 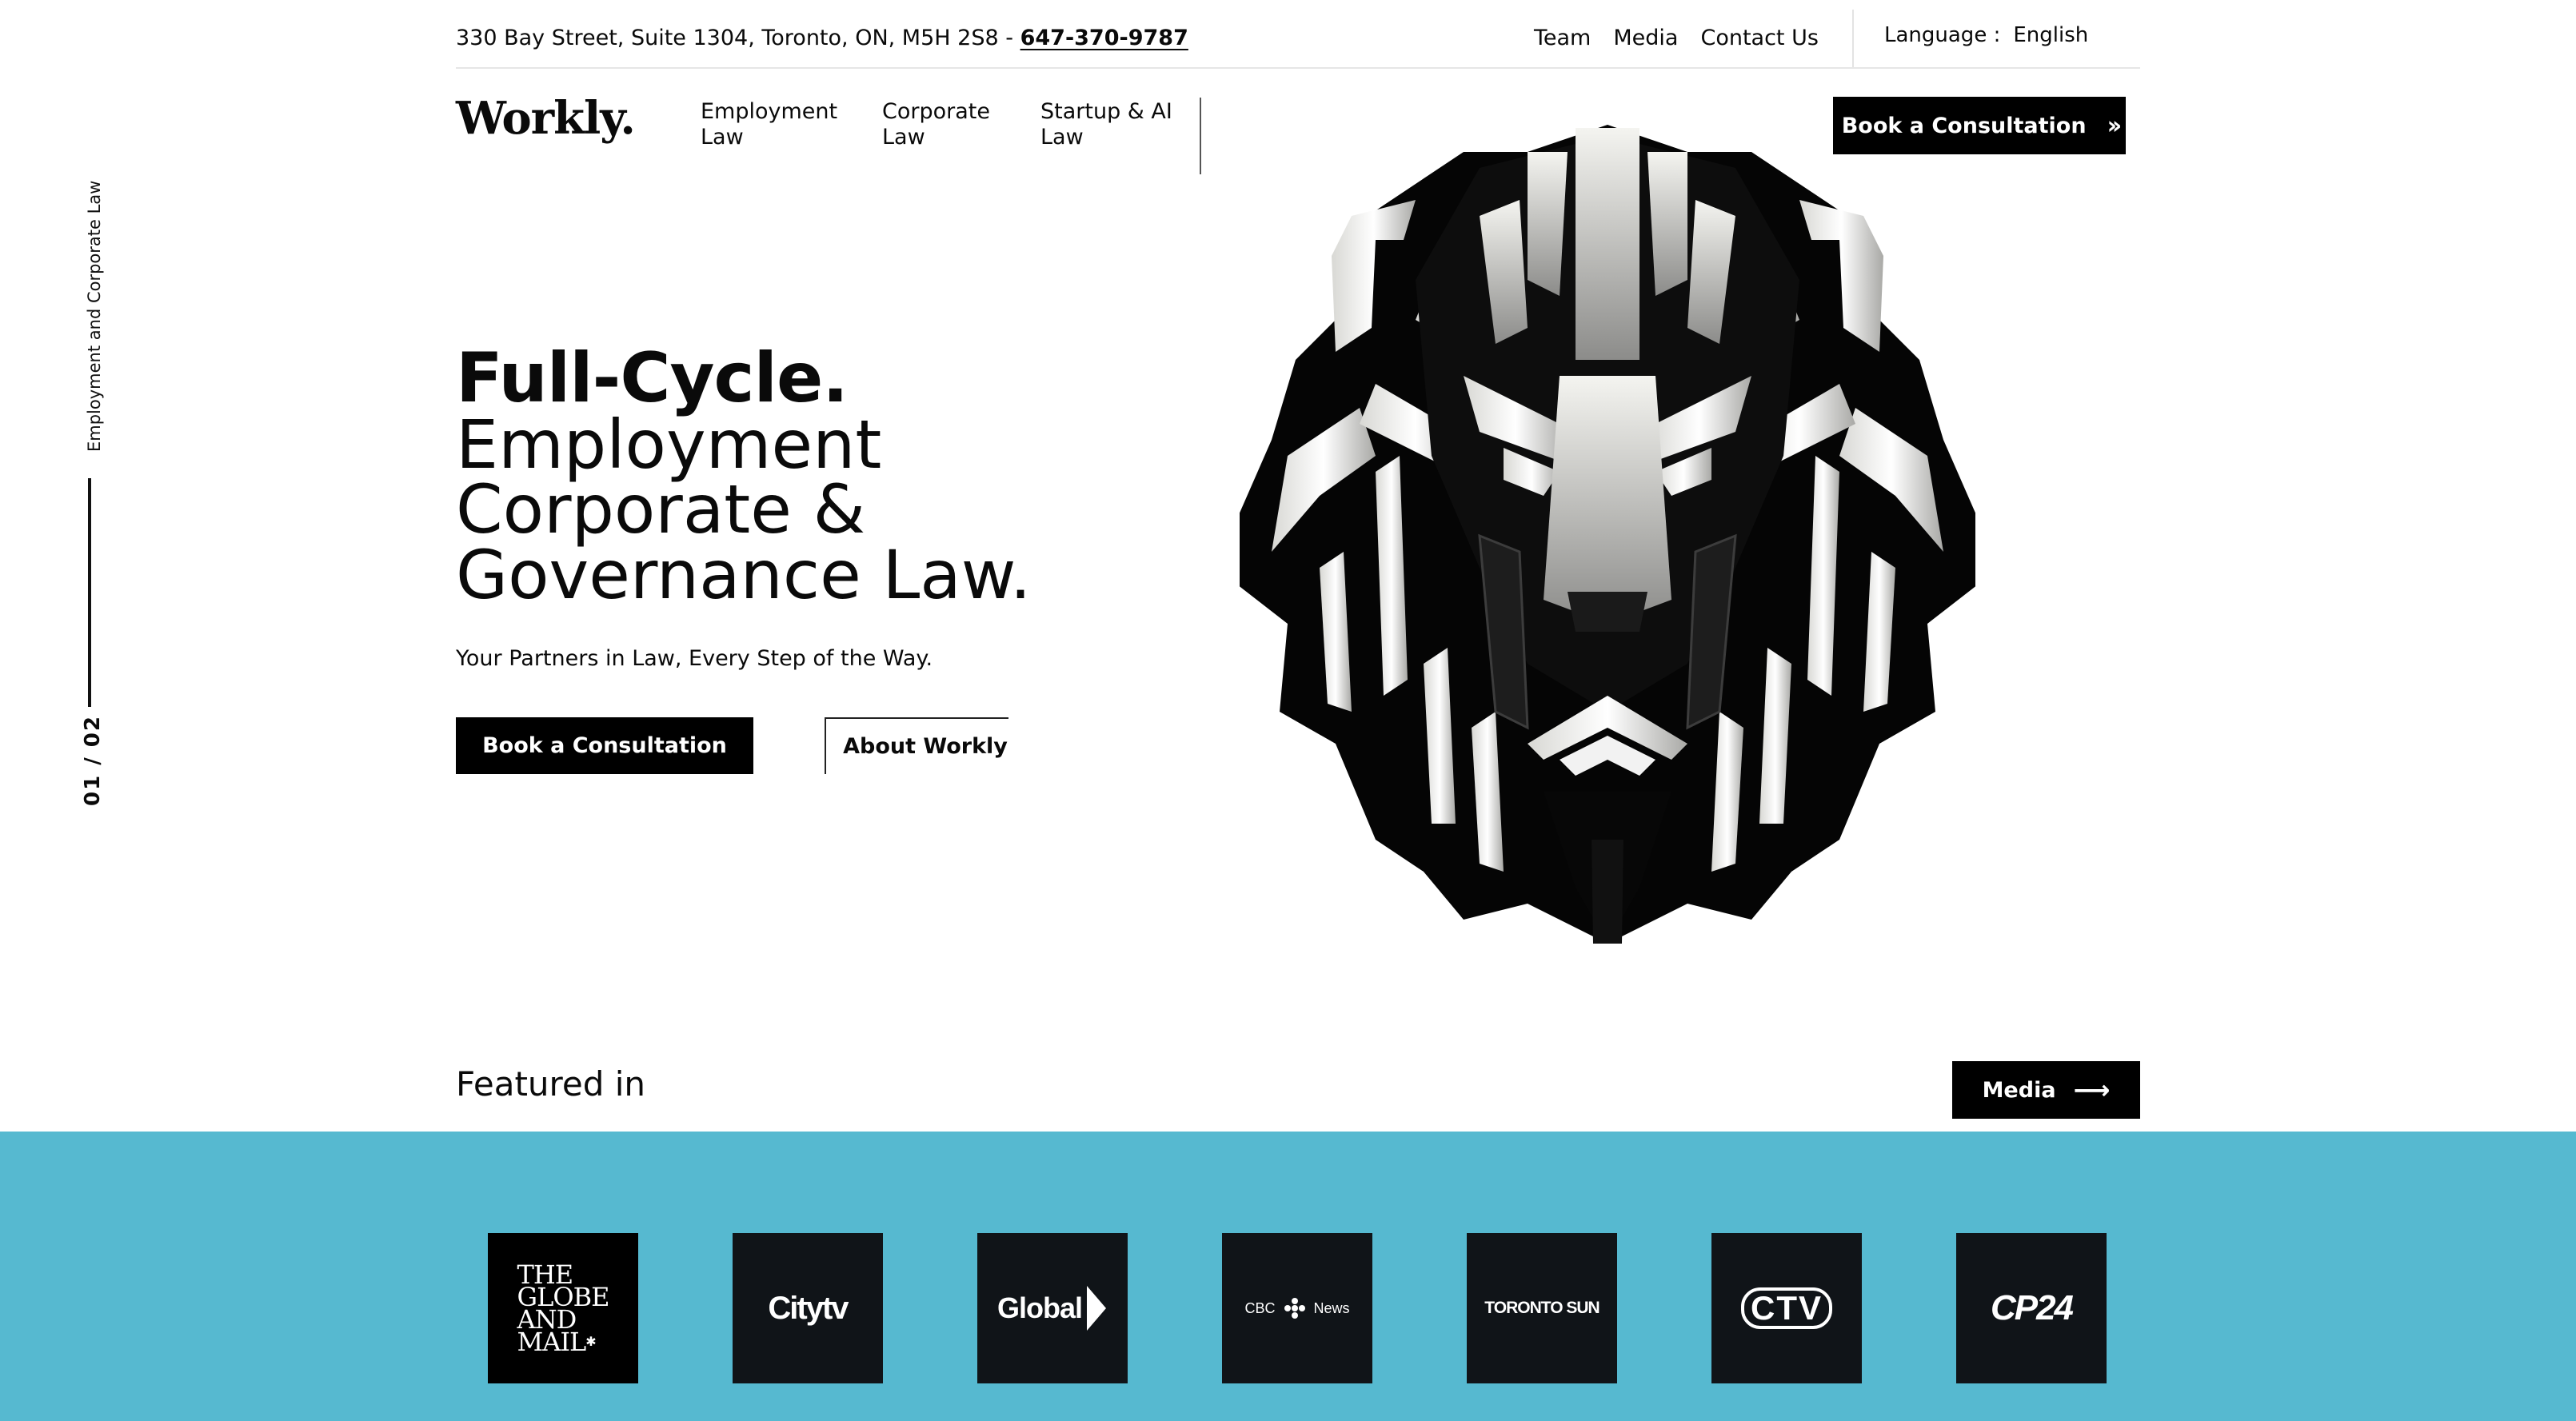 What do you see at coordinates (563, 1308) in the screenshot?
I see `globe-and-mail-logo: THE GLOBE AND MAIL✱` at bounding box center [563, 1308].